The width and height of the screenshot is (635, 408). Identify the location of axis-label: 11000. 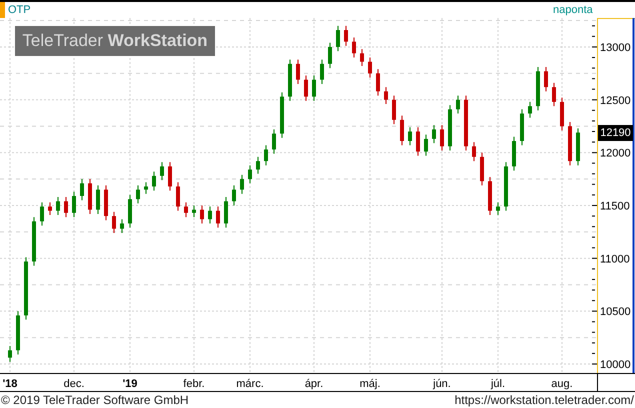
(615, 259).